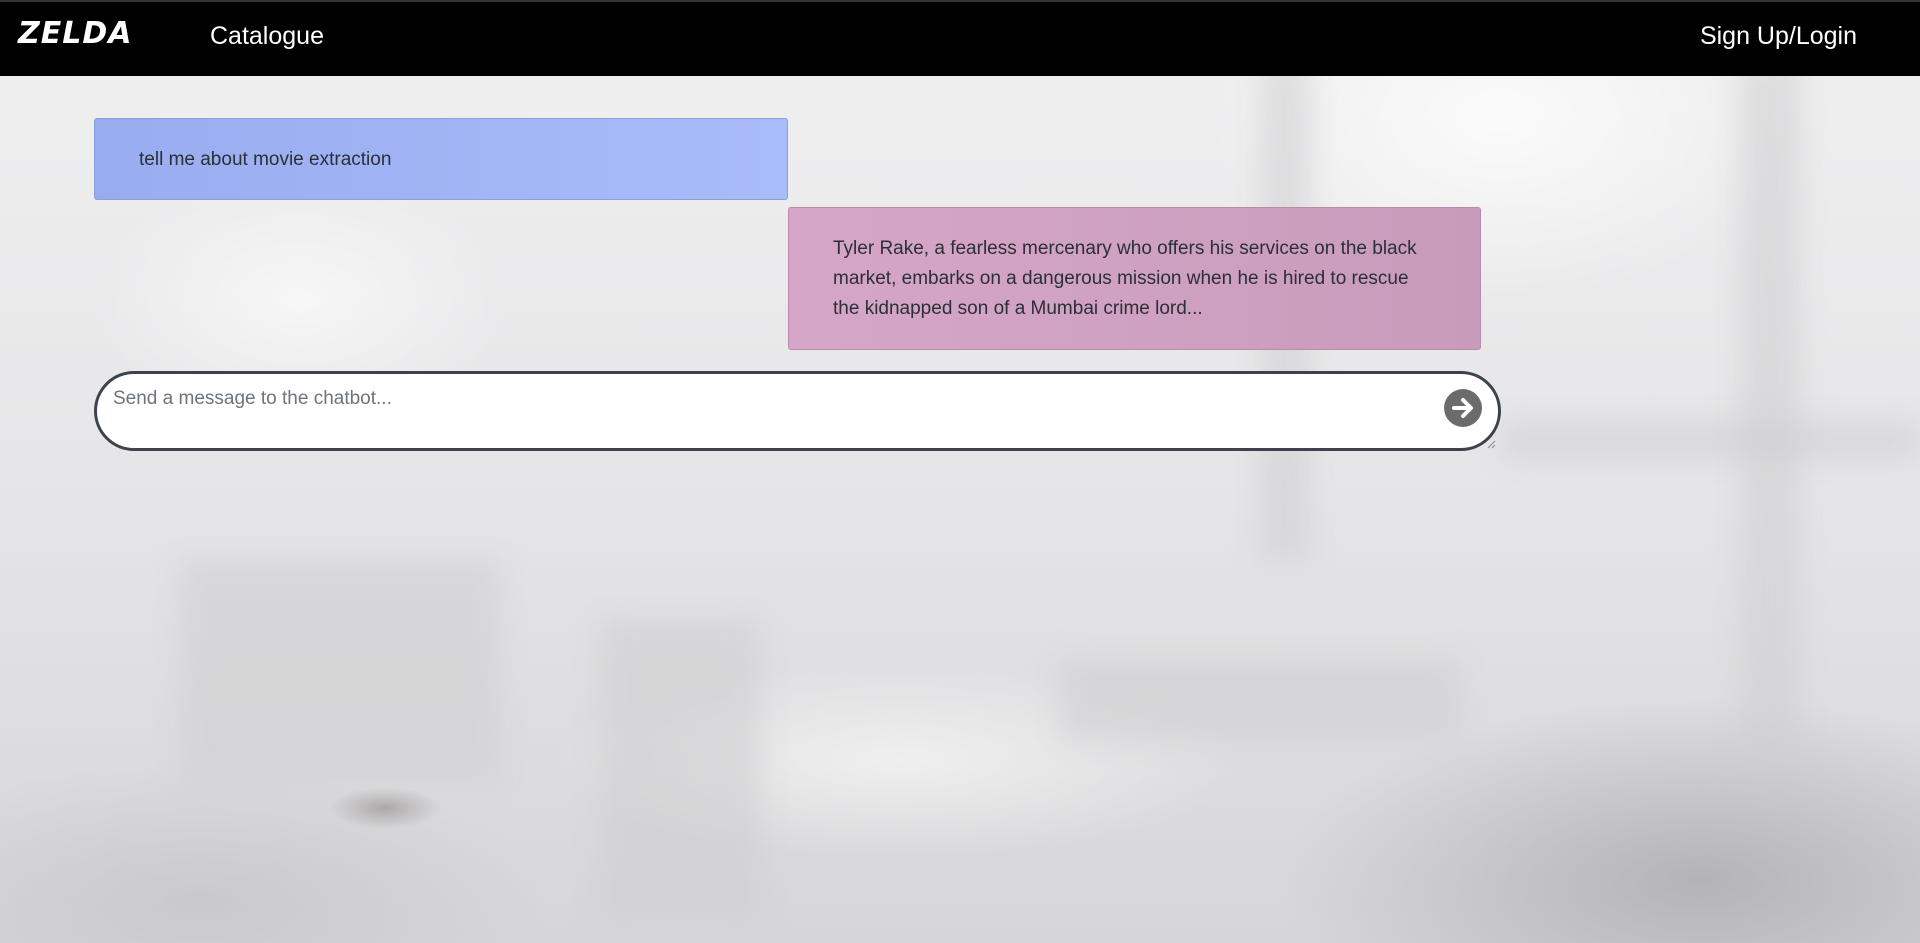 The height and width of the screenshot is (943, 1920). I want to click on nav-signup-login-link: Sign Up/Login, so click(1778, 36).